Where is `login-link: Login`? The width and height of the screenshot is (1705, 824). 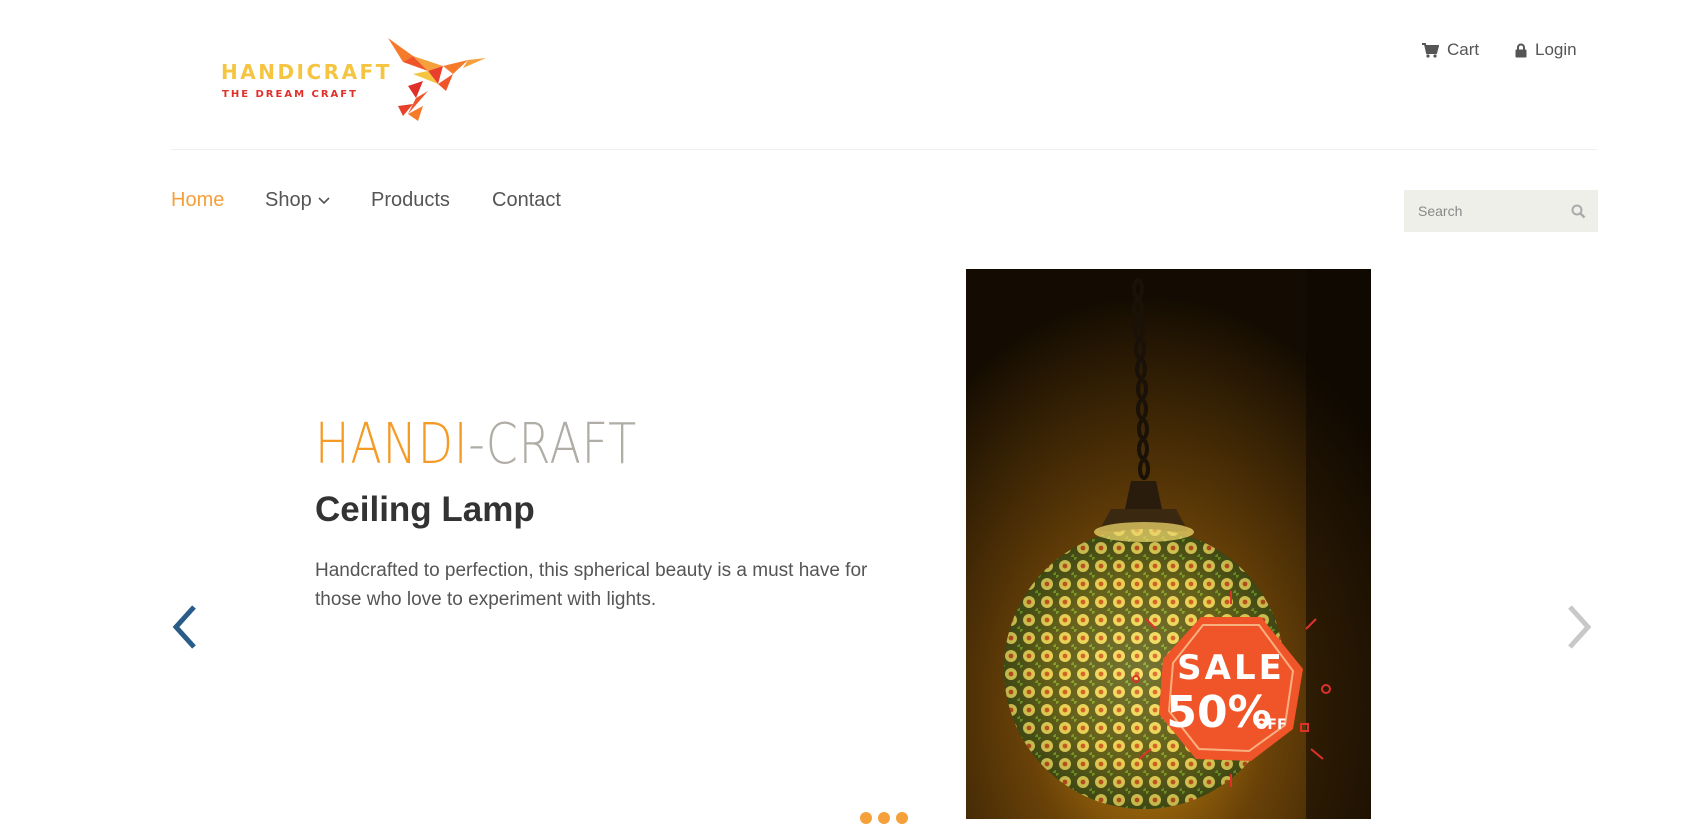
login-link: Login is located at coordinates (1546, 50).